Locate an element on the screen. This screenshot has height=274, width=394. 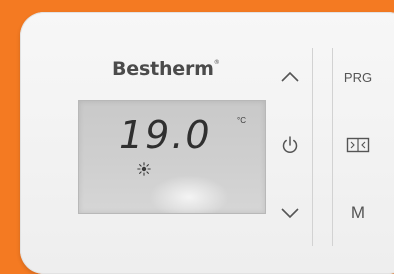
brand-name: Bestherm is located at coordinates (163, 69).